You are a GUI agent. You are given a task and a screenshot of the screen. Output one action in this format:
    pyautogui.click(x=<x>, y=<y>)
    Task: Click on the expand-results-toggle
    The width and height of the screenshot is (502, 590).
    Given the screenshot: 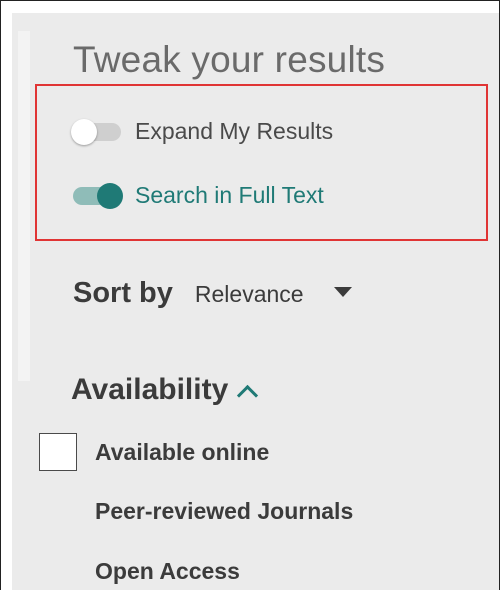 What is the action you would take?
    pyautogui.click(x=97, y=131)
    